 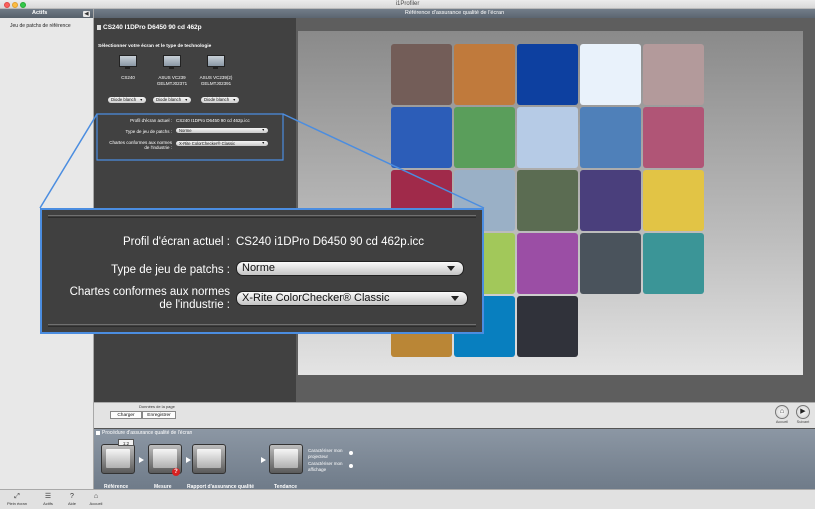 What do you see at coordinates (48, 496) in the screenshot?
I see `list-icon: ☰` at bounding box center [48, 496].